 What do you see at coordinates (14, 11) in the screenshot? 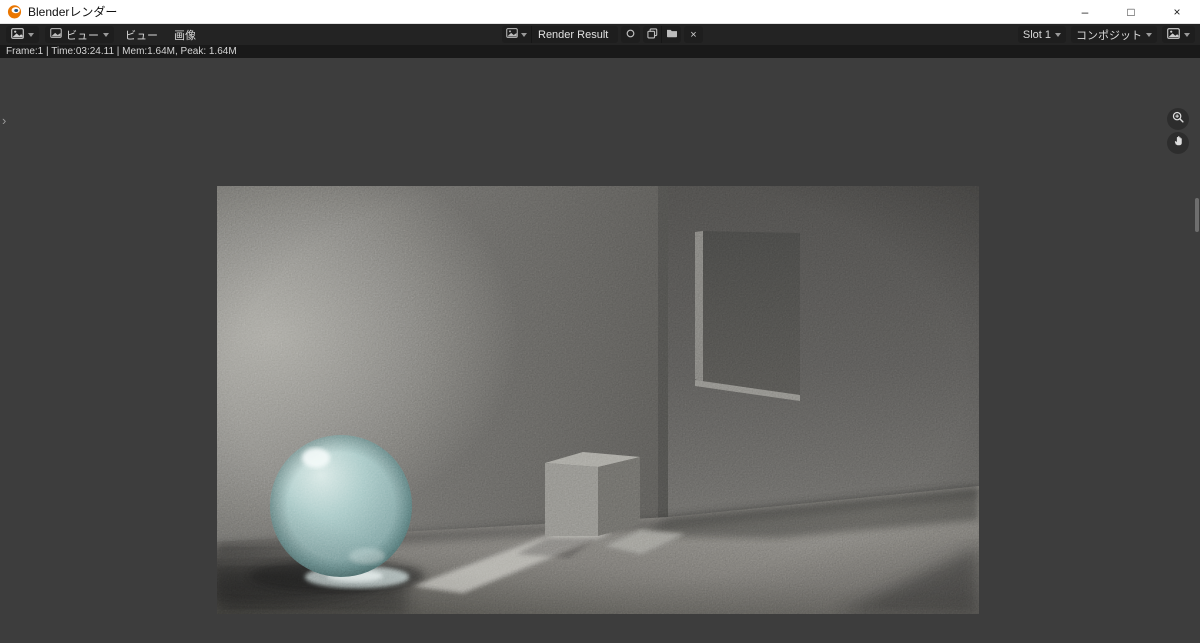
I see `blender-logo-icon` at bounding box center [14, 11].